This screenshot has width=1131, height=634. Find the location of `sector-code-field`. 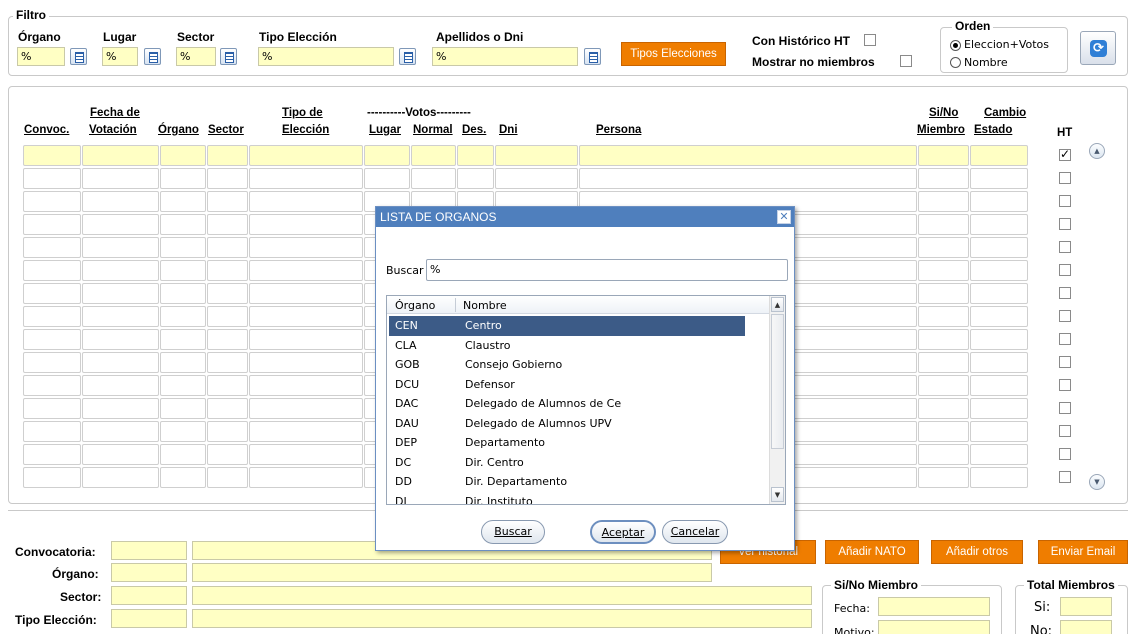

sector-code-field is located at coordinates (149, 595).